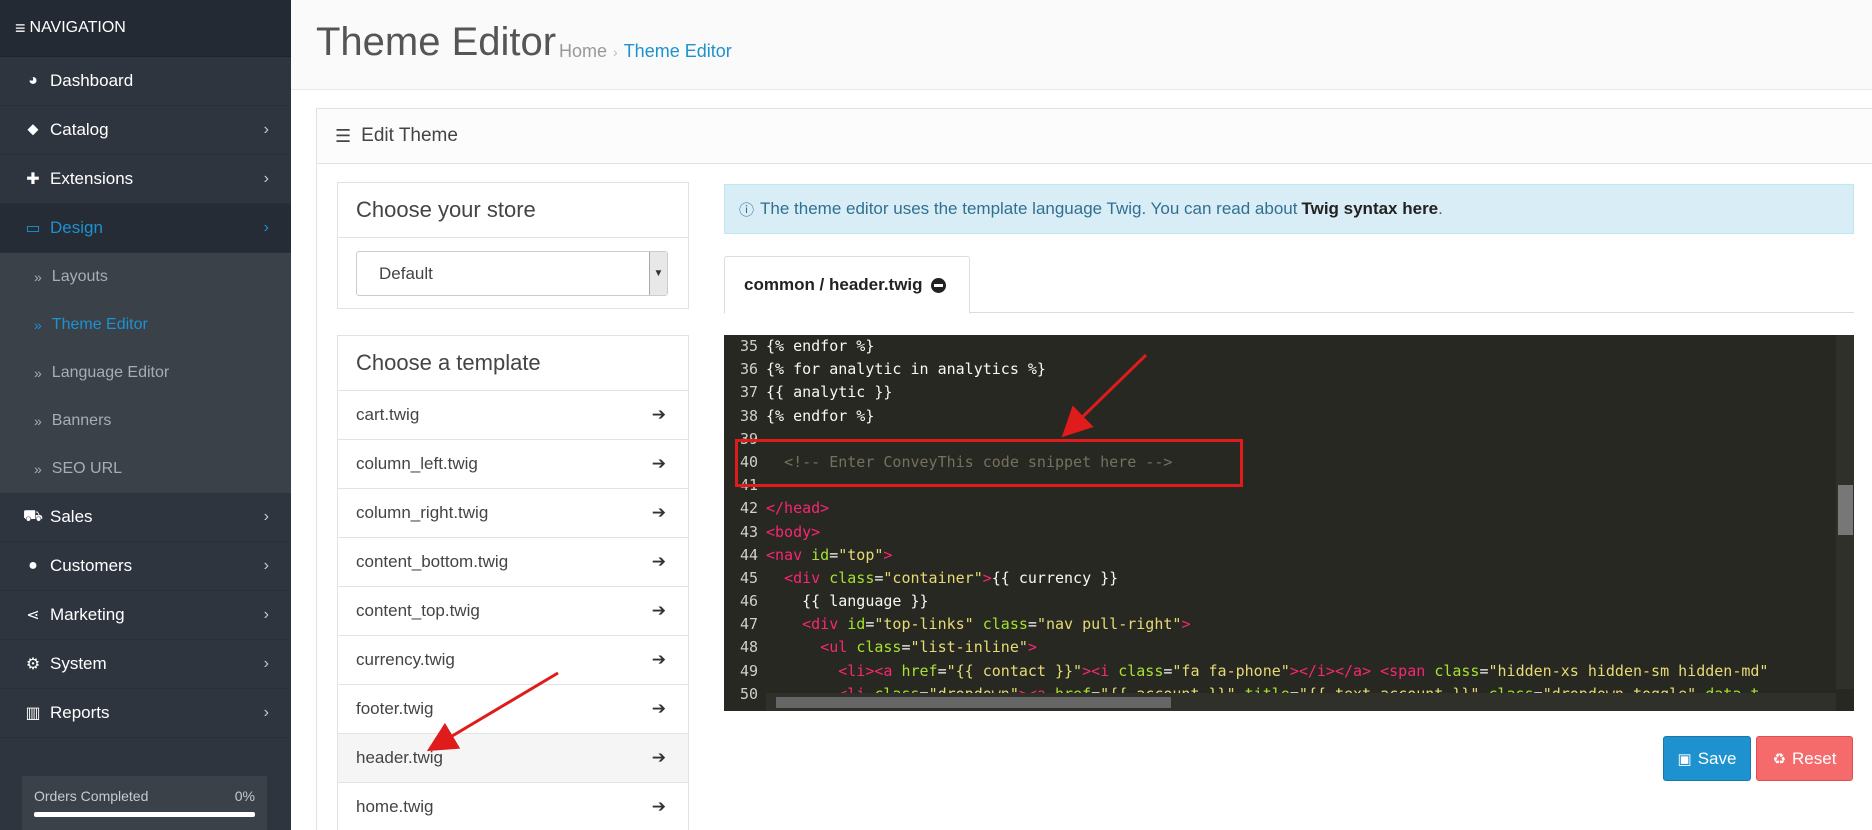 The height and width of the screenshot is (830, 1872). What do you see at coordinates (1289, 392) in the screenshot?
I see `code-line: 37 {{ analytic }}` at bounding box center [1289, 392].